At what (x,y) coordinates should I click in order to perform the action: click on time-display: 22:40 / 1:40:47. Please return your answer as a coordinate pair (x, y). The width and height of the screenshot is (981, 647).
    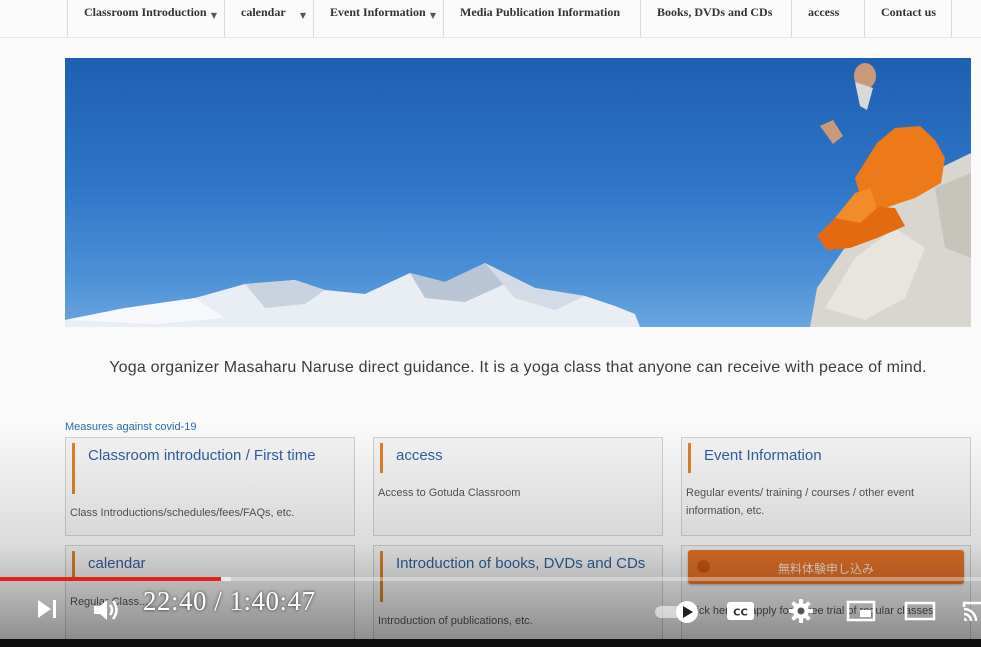
    Looking at the image, I should click on (229, 601).